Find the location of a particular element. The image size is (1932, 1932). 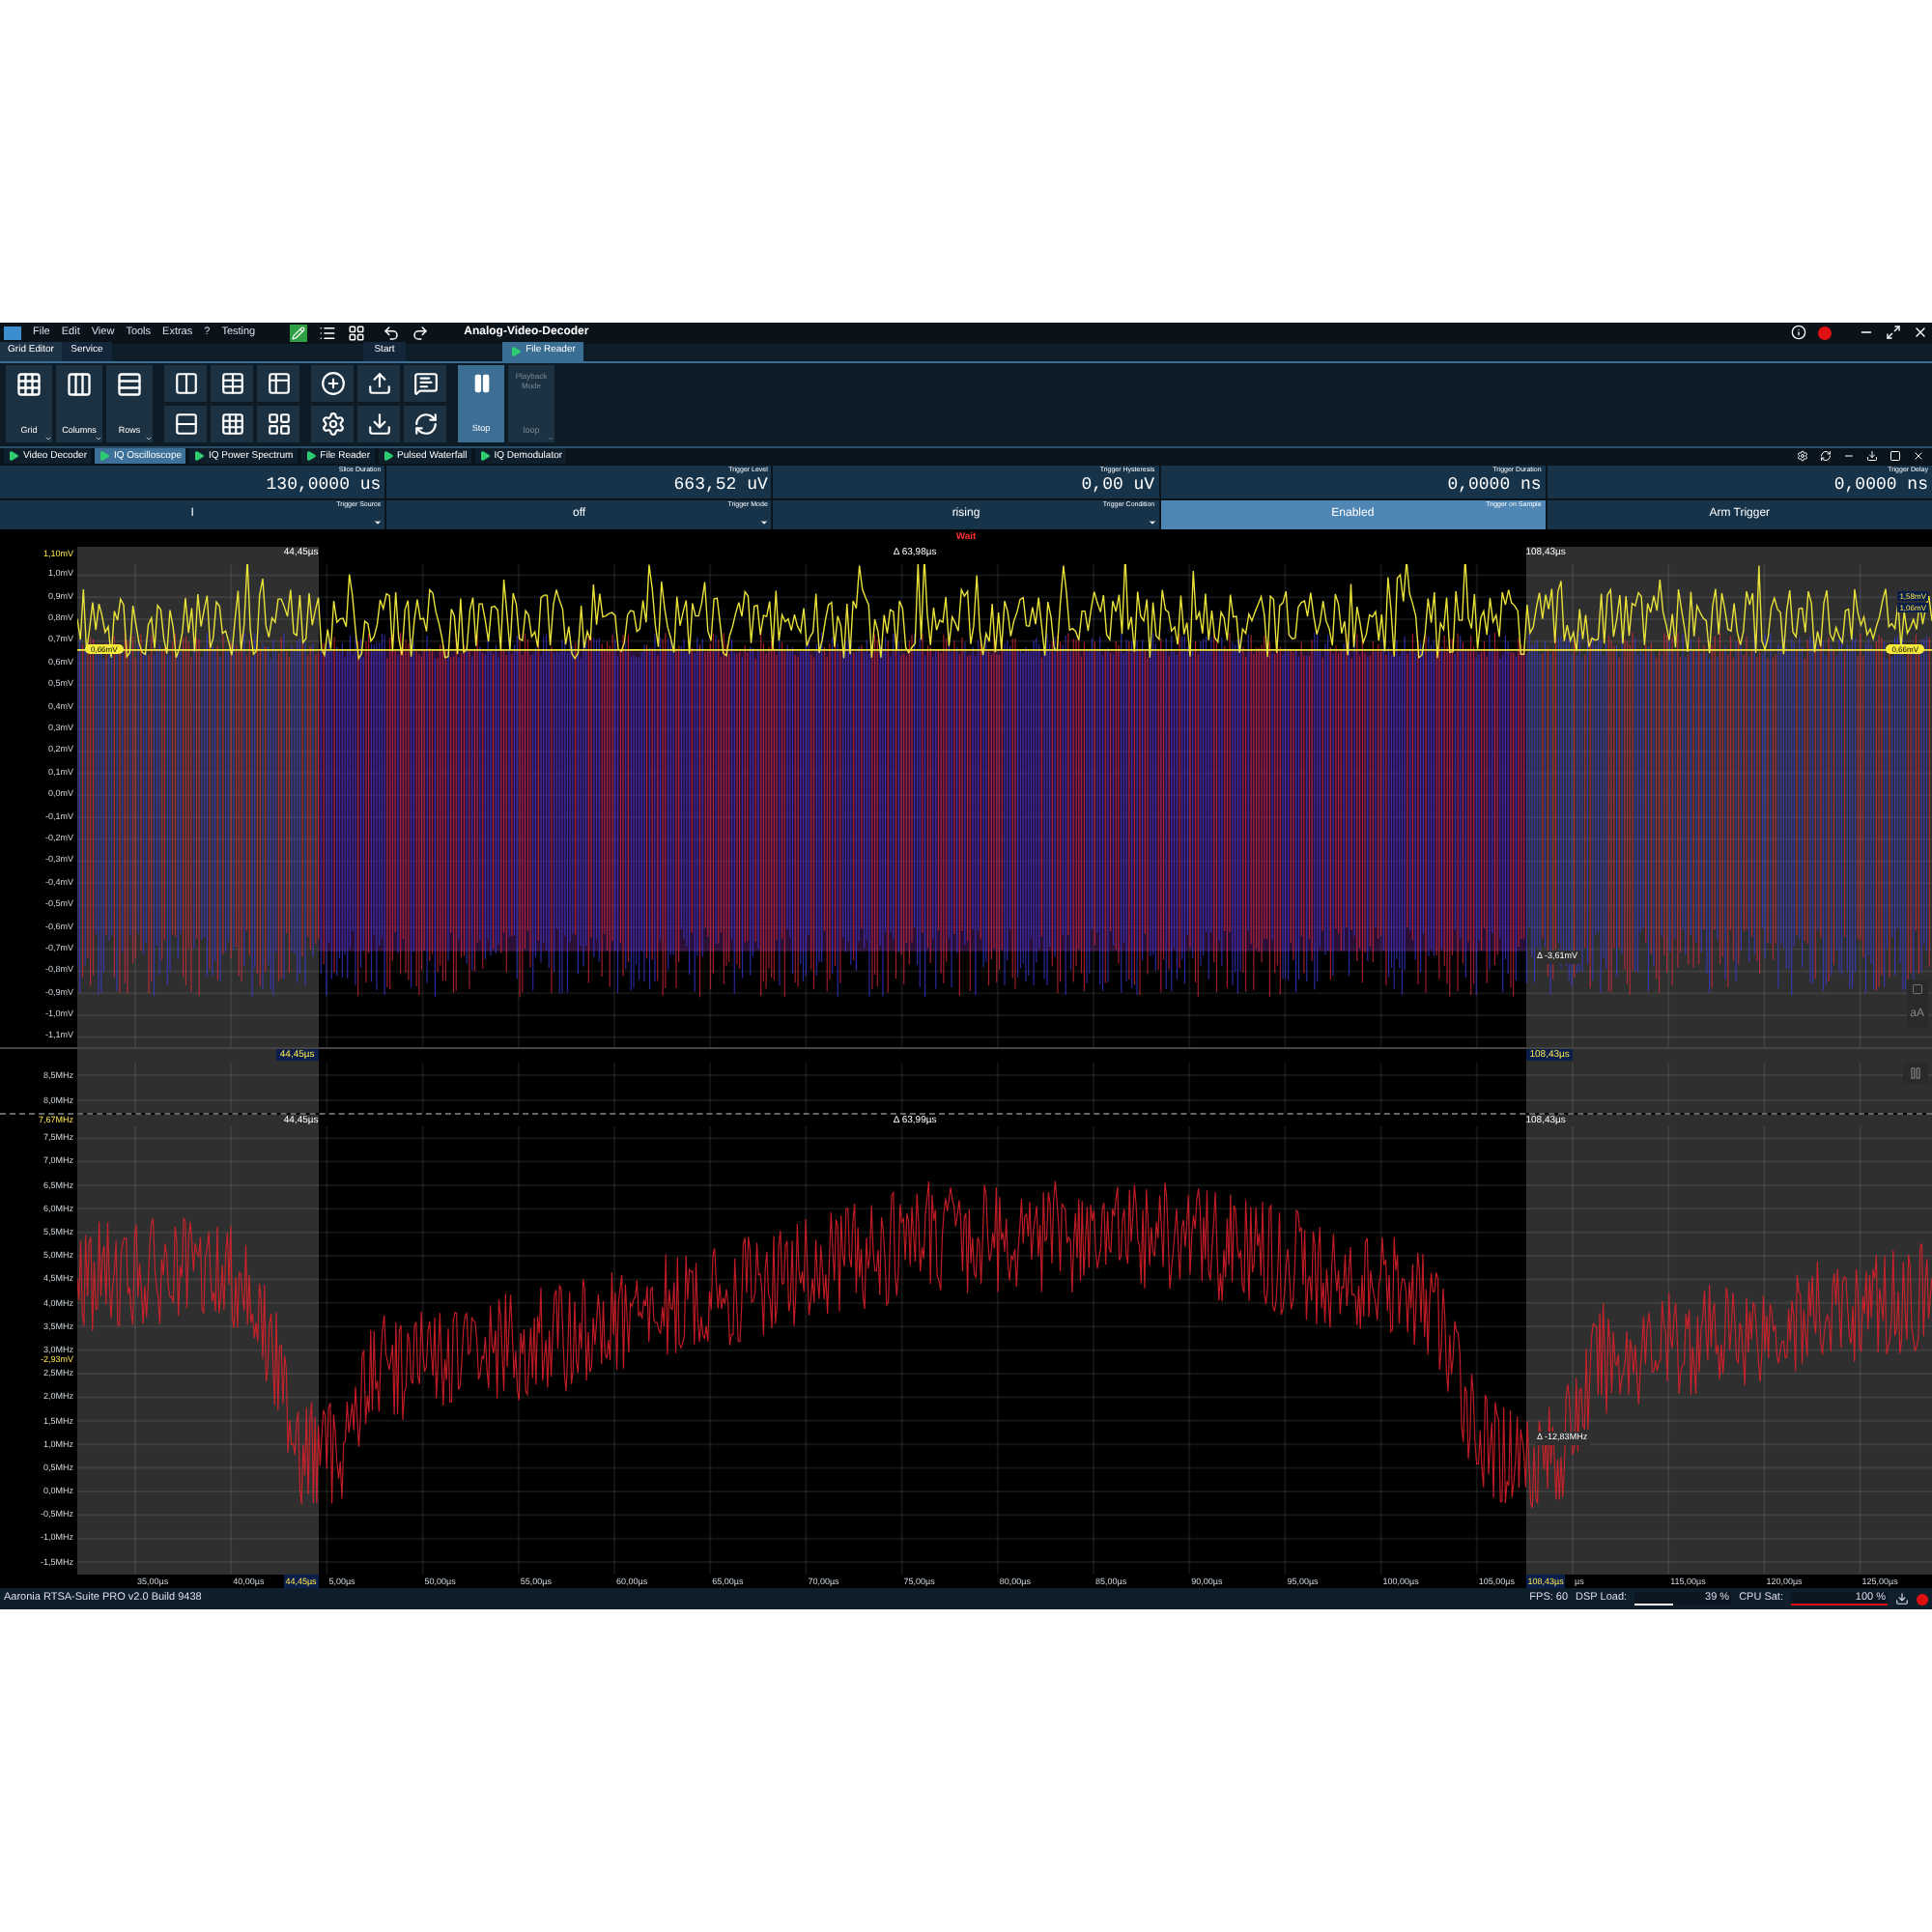

app-logo-icon is located at coordinates (12, 333).